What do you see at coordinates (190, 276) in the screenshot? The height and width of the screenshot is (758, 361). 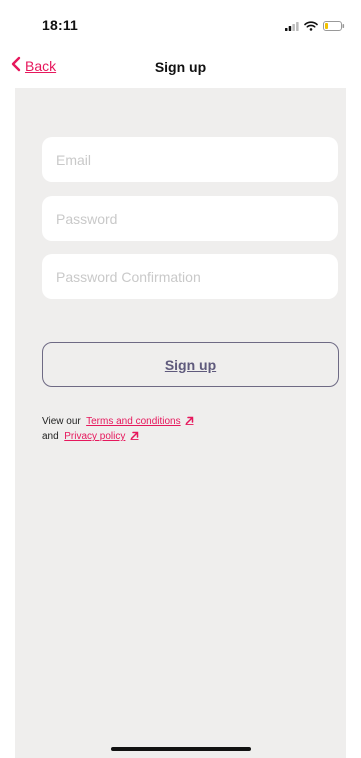 I see `password-confirmation-field` at bounding box center [190, 276].